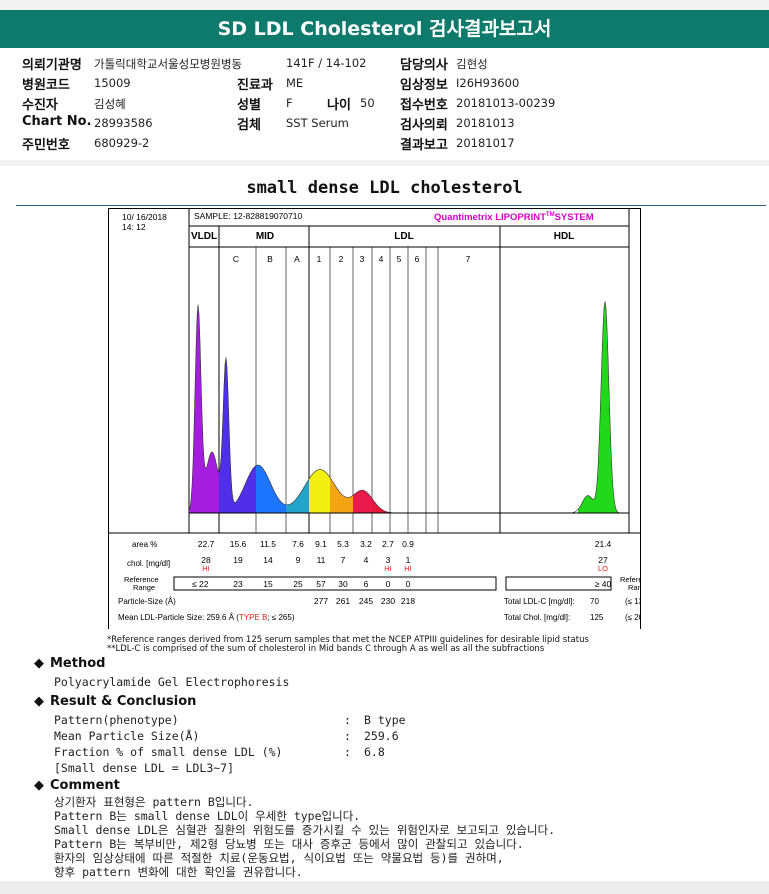 Image resolution: width=769 pixels, height=894 pixels. I want to click on mean-tail: ; ≤ 265), so click(280, 617).